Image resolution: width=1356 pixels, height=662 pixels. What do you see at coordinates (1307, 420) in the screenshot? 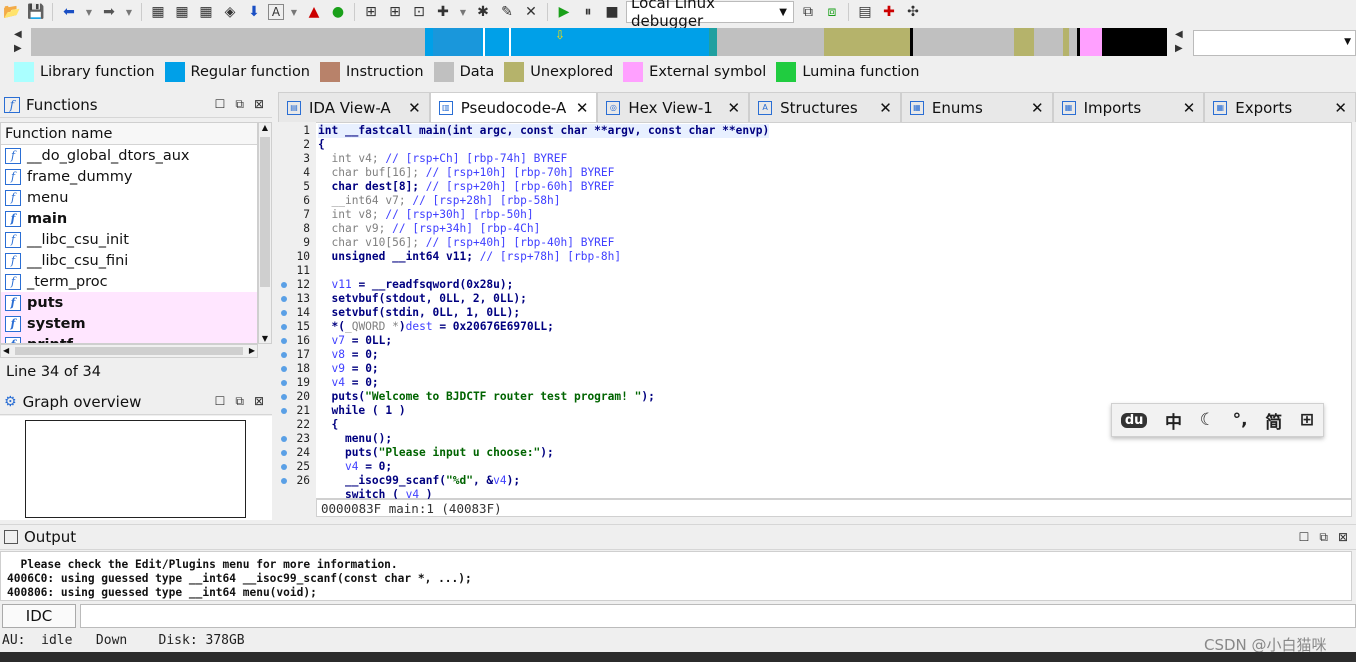
I see `ime-button: ⊞` at bounding box center [1307, 420].